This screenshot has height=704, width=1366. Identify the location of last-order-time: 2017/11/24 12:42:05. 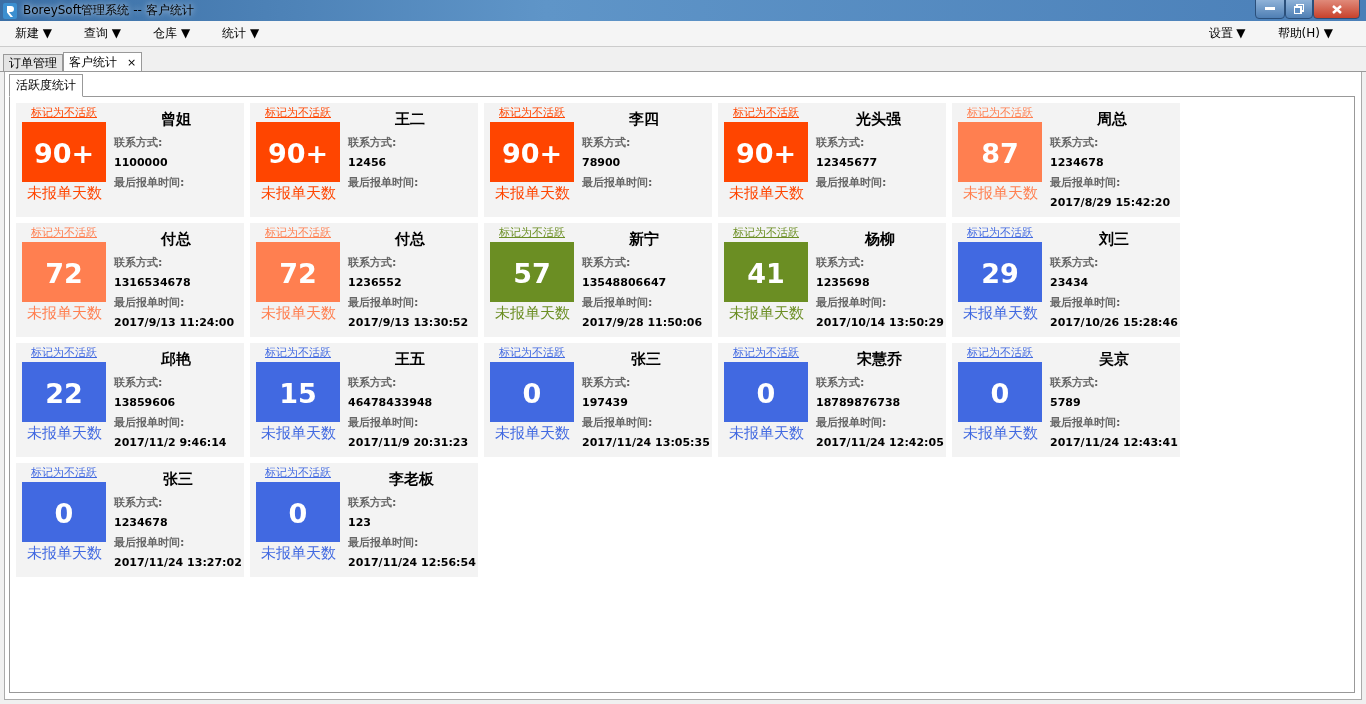
(880, 443).